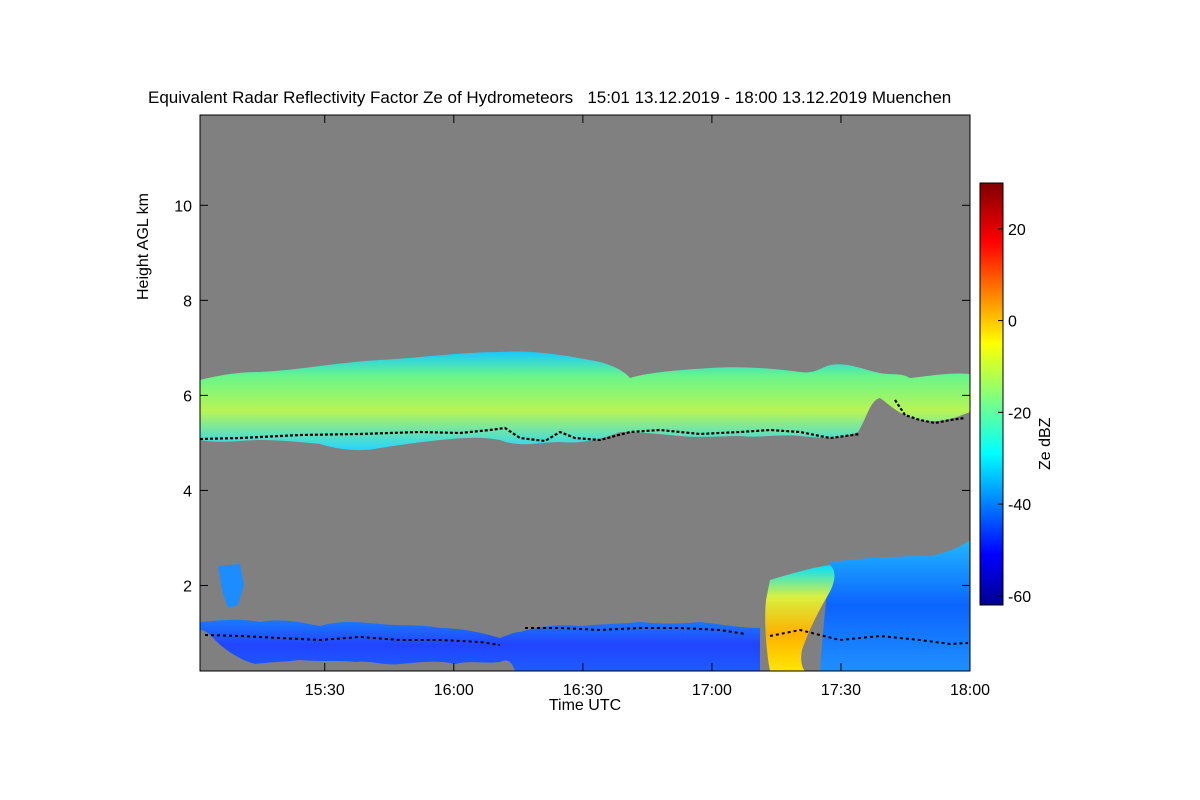  I want to click on colorbar-tick-label: 0, so click(1012, 322).